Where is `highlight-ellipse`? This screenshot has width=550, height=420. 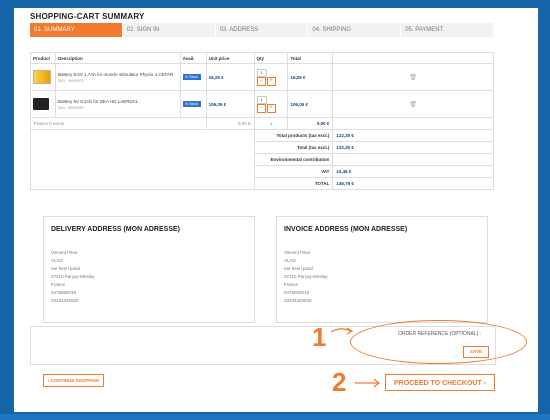
highlight-ellipse is located at coordinates (438, 342).